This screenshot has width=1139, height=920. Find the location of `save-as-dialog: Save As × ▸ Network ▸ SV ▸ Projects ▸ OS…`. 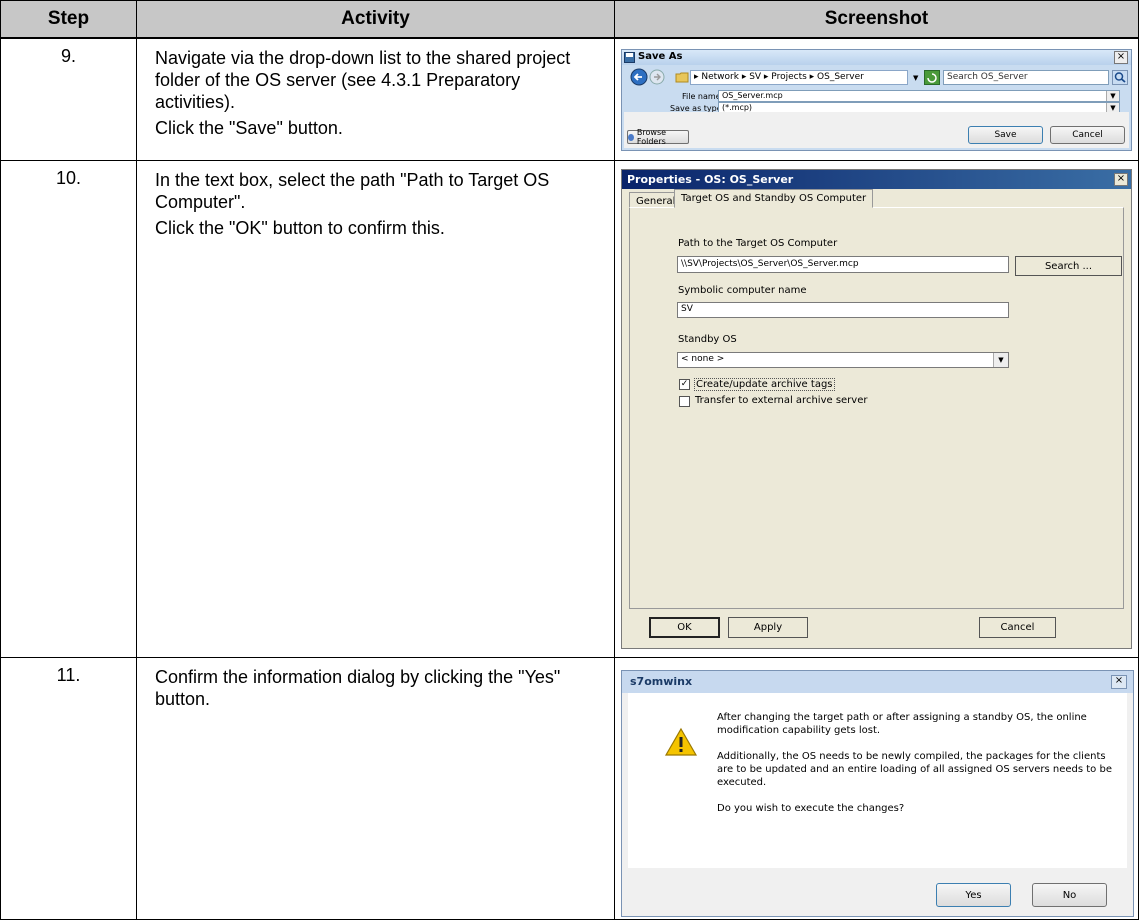

save-as-dialog: Save As × ▸ Network ▸ SV ▸ Projects ▸ OS… is located at coordinates (876, 100).